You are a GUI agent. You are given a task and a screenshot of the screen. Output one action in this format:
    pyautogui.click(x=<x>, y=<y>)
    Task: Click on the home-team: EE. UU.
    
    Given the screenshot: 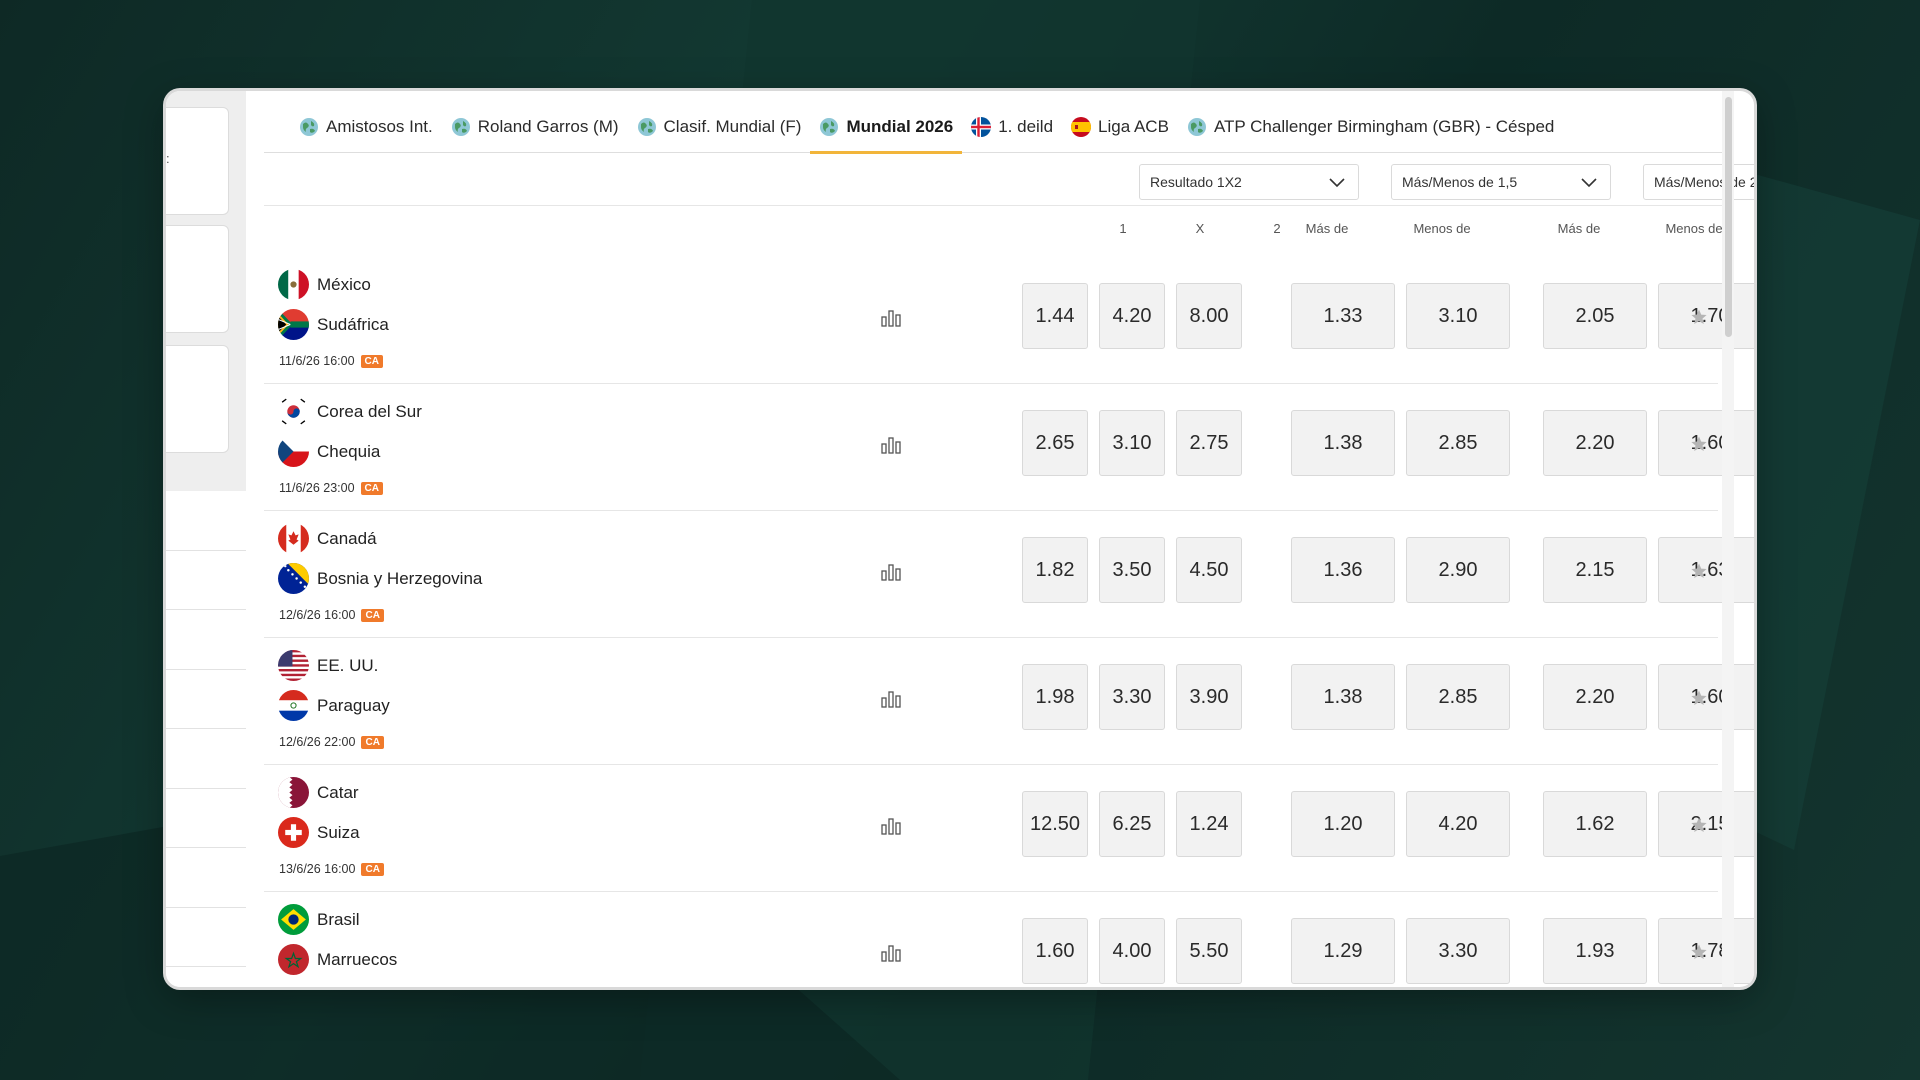 What is the action you would take?
    pyautogui.click(x=328, y=665)
    